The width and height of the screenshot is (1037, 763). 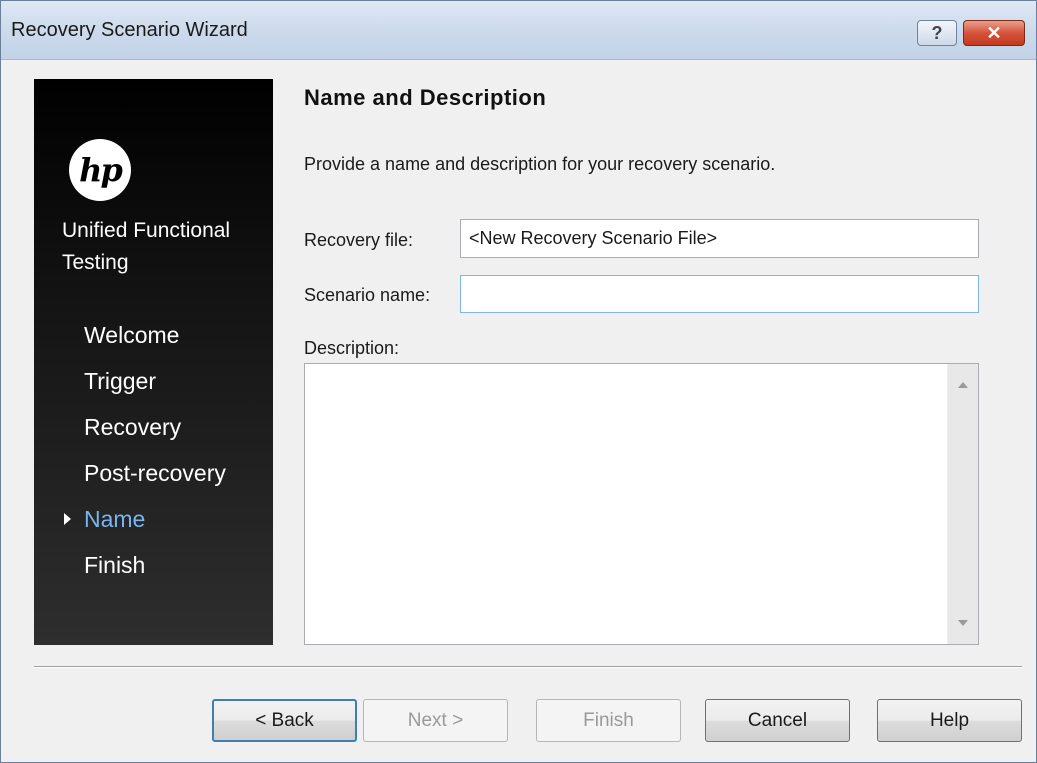 What do you see at coordinates (284, 720) in the screenshot?
I see `back-button: < Back` at bounding box center [284, 720].